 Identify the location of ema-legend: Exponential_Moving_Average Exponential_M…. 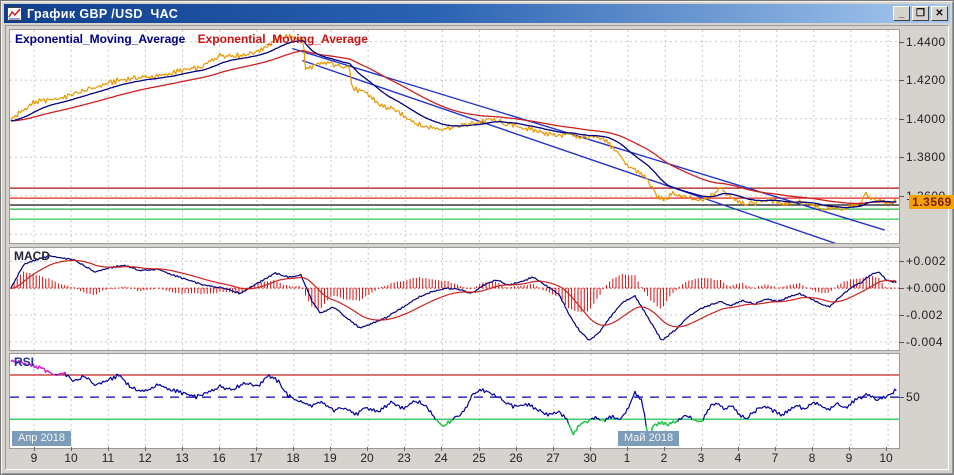
(191, 39).